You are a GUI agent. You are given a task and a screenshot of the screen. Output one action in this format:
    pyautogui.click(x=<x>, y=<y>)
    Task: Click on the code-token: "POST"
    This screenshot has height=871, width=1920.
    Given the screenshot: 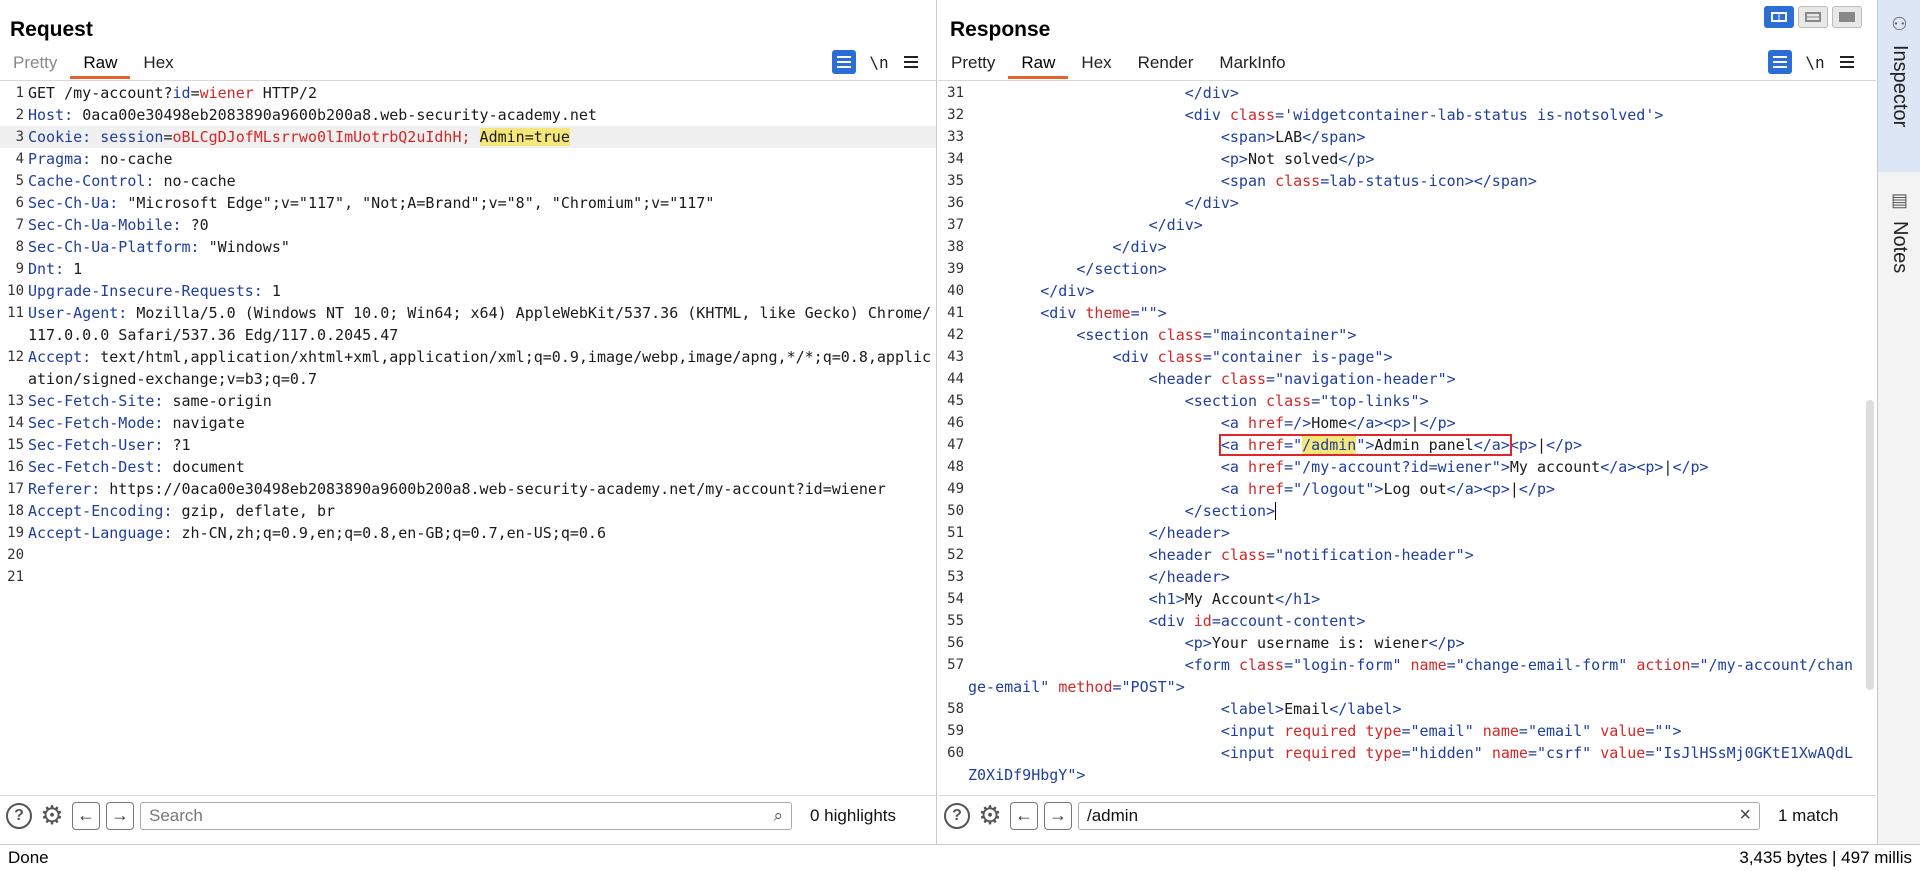 What is the action you would take?
    pyautogui.click(x=1148, y=687)
    